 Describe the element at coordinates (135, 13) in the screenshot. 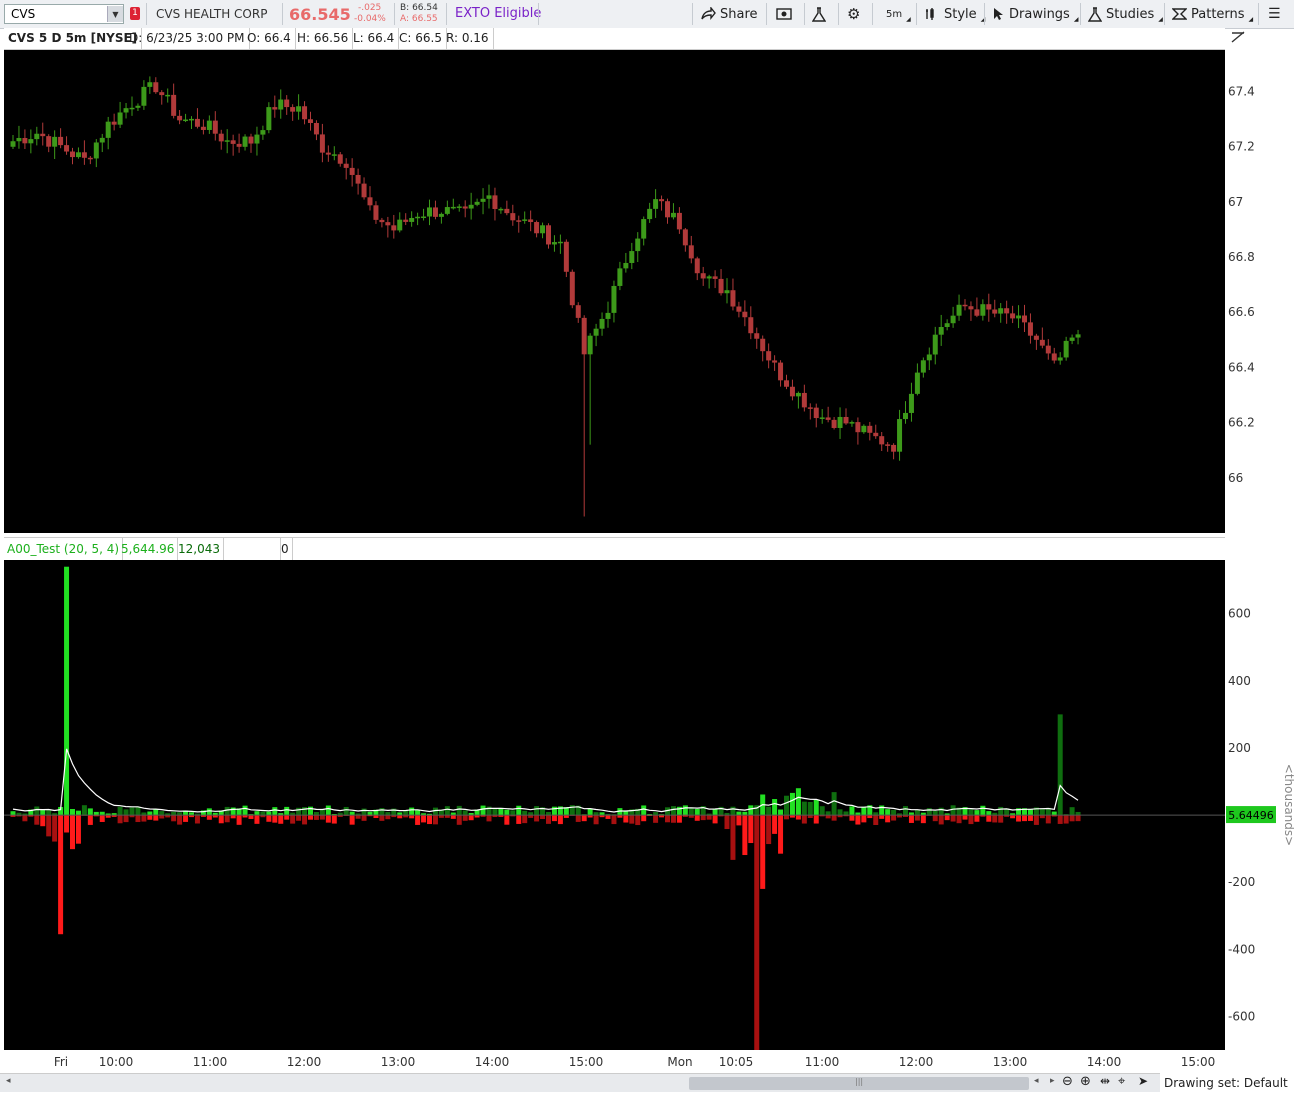

I see `alert-badge: 1` at that location.